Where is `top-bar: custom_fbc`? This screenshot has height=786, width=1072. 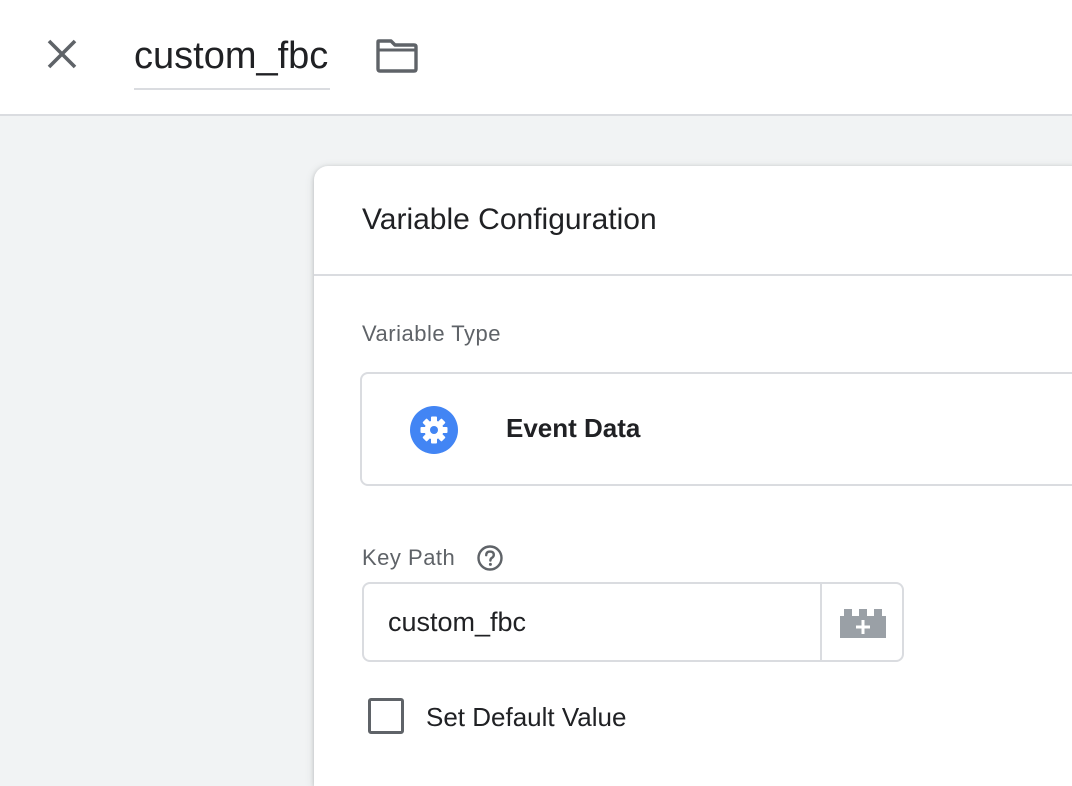
top-bar: custom_fbc is located at coordinates (536, 58).